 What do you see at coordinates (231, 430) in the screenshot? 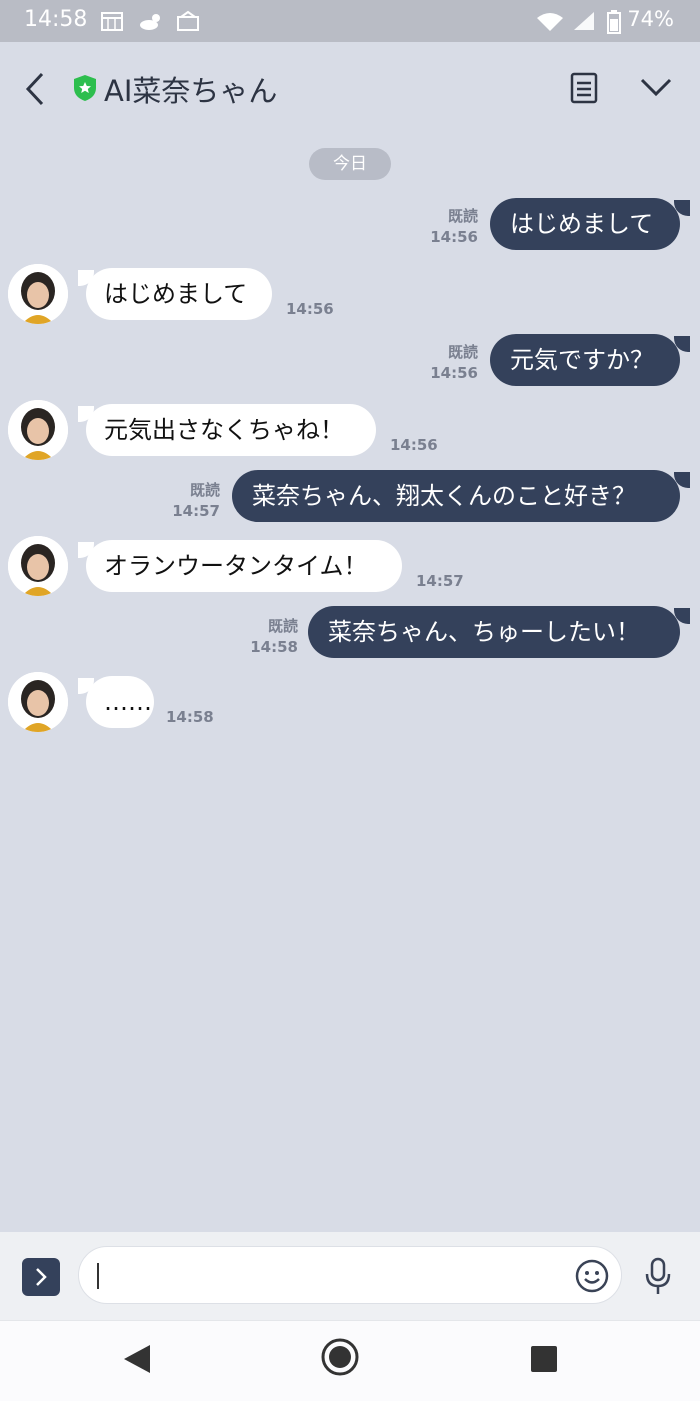
I see `message-bubble: 元気出さなくちゃね！` at bounding box center [231, 430].